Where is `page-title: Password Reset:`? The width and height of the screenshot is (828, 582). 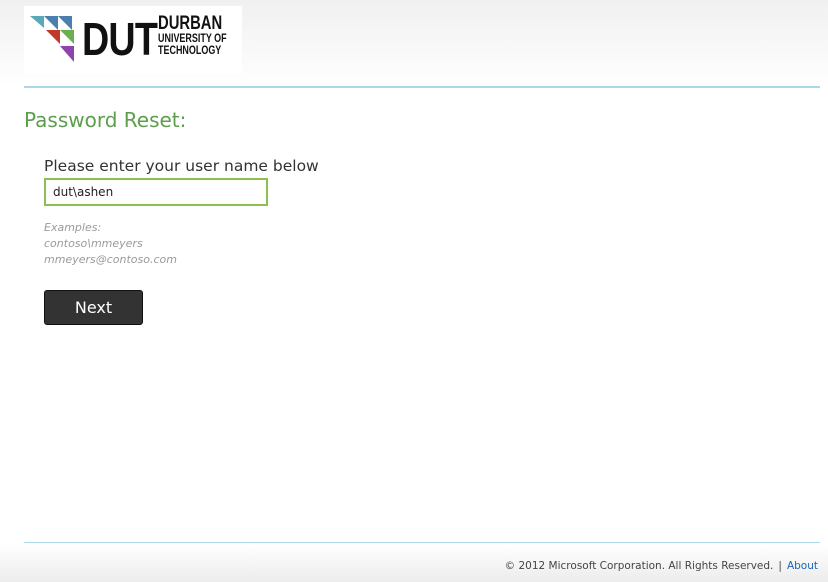 page-title: Password Reset: is located at coordinates (105, 120).